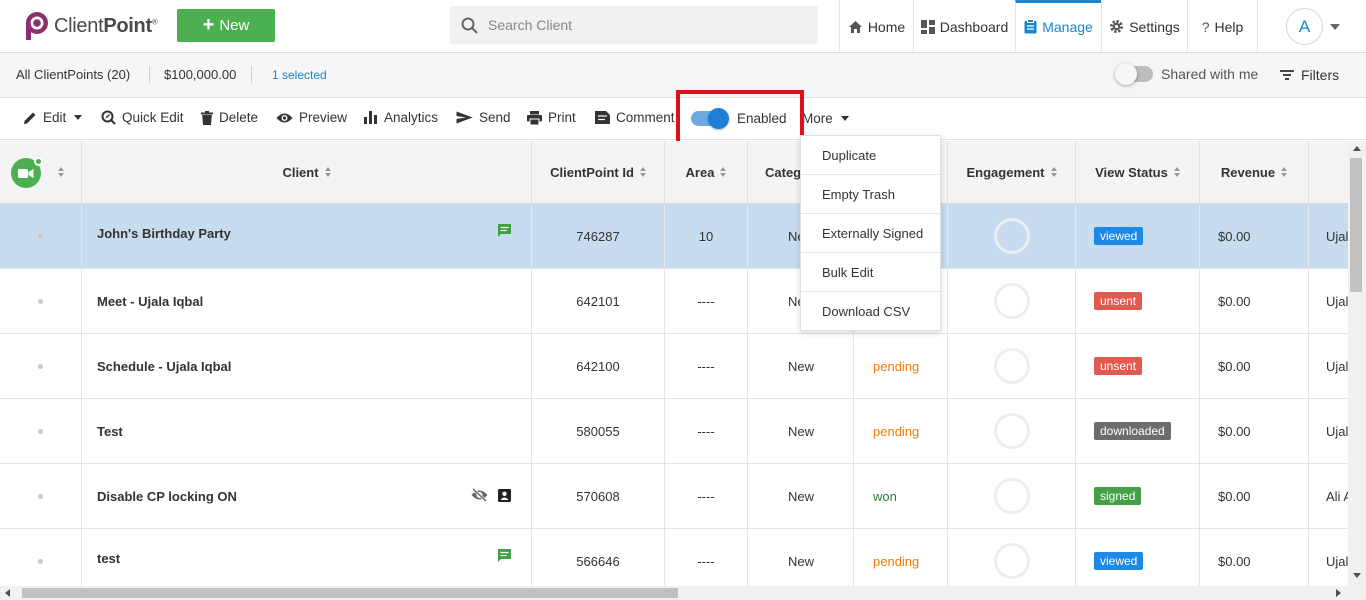  I want to click on client-cell: test, so click(306, 556).